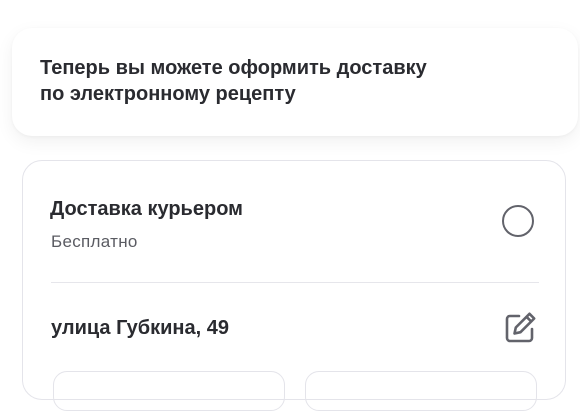 This screenshot has width=580, height=411. What do you see at coordinates (146, 209) in the screenshot?
I see `courier-delivery-title: Доставка курьером` at bounding box center [146, 209].